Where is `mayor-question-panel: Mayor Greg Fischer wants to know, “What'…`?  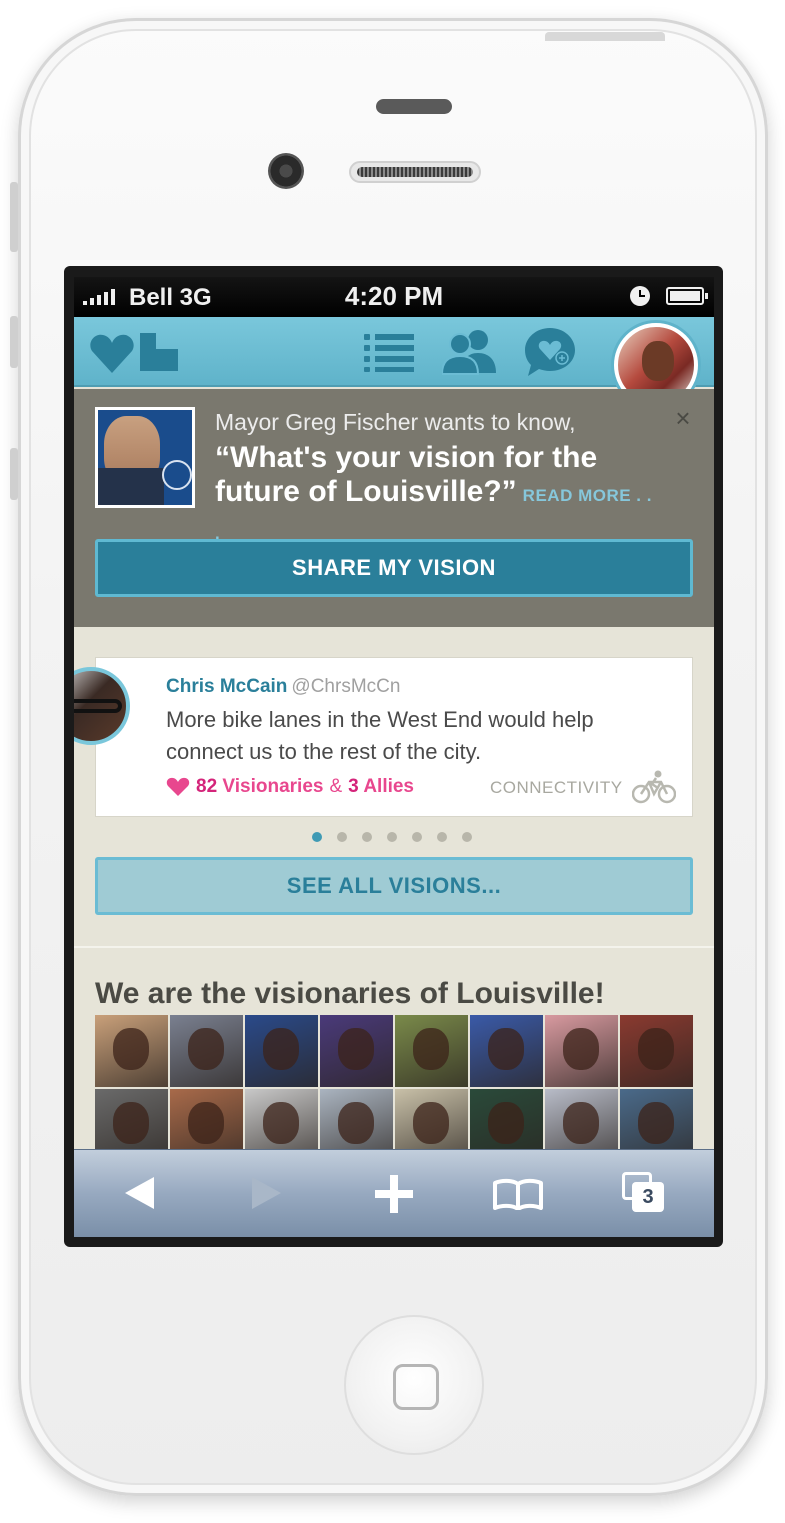
mayor-question-panel: Mayor Greg Fischer wants to know, “What'… is located at coordinates (394, 508).